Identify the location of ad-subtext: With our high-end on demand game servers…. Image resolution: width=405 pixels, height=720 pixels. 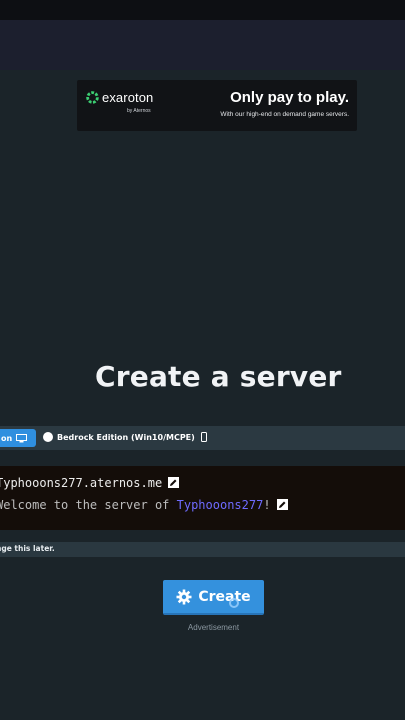
(284, 114).